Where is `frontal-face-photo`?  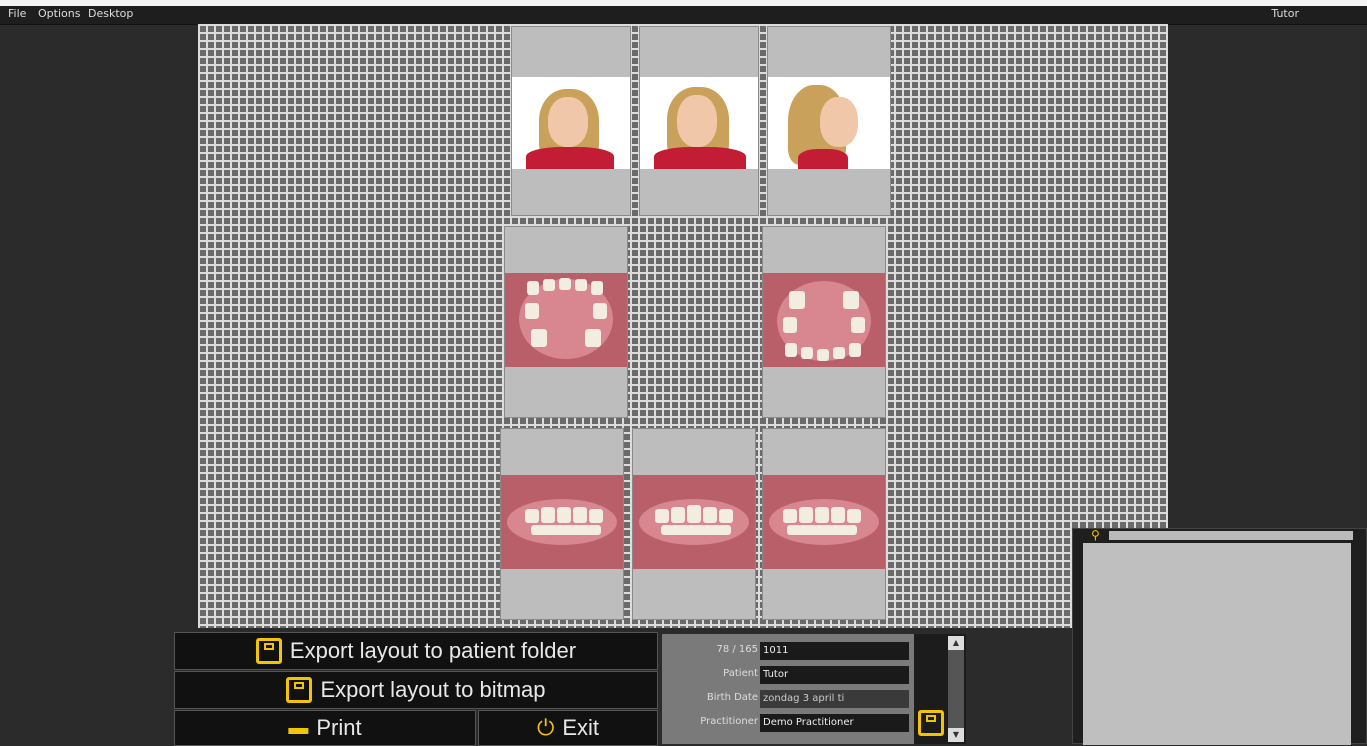
frontal-face-photo is located at coordinates (571, 123).